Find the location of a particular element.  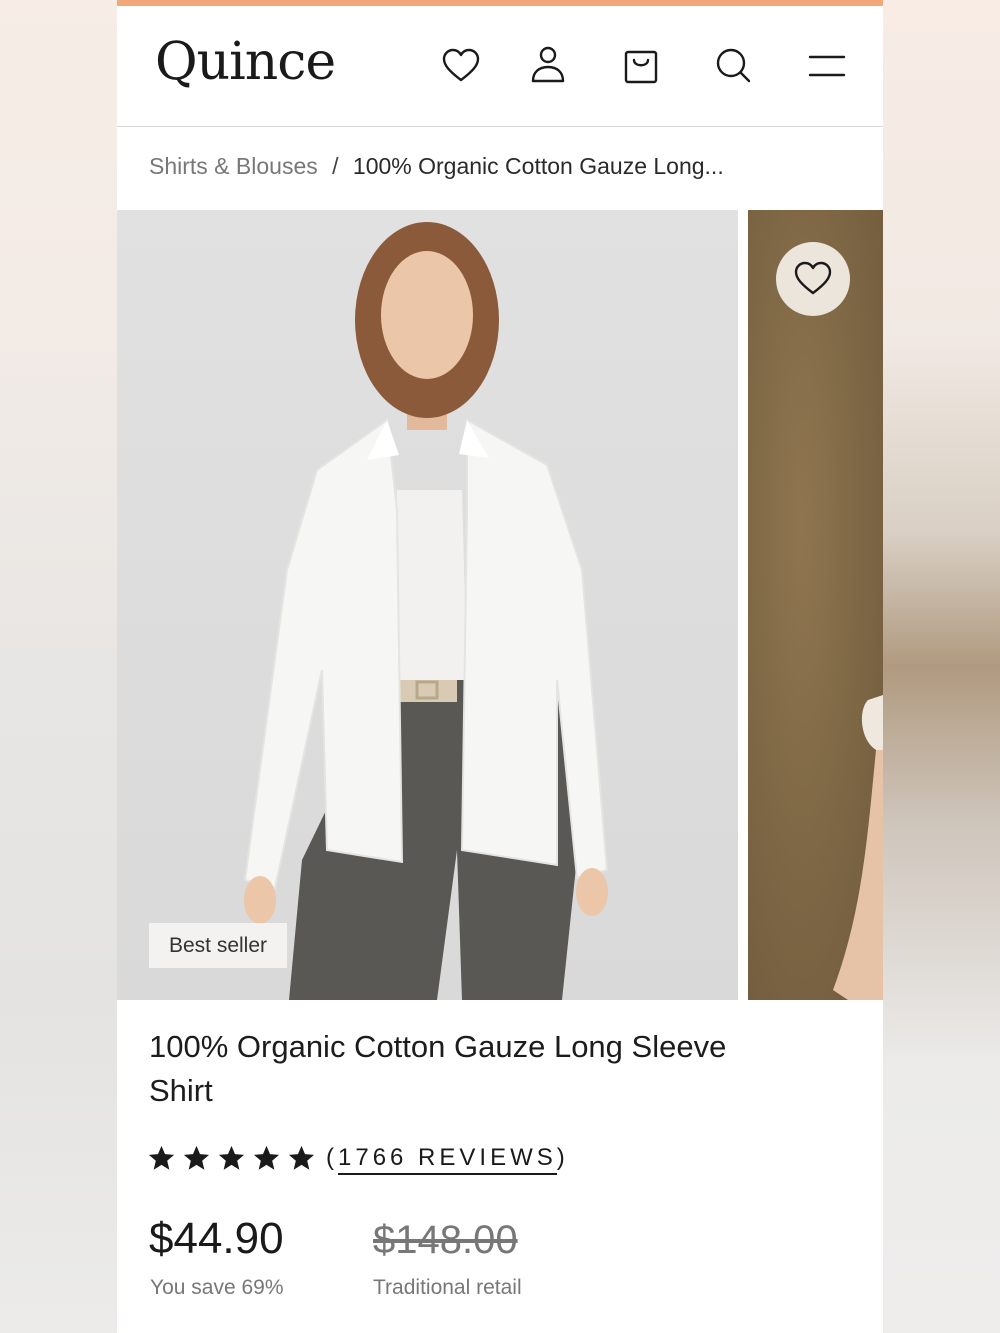

reviews-close-paren: ) is located at coordinates (562, 1157).